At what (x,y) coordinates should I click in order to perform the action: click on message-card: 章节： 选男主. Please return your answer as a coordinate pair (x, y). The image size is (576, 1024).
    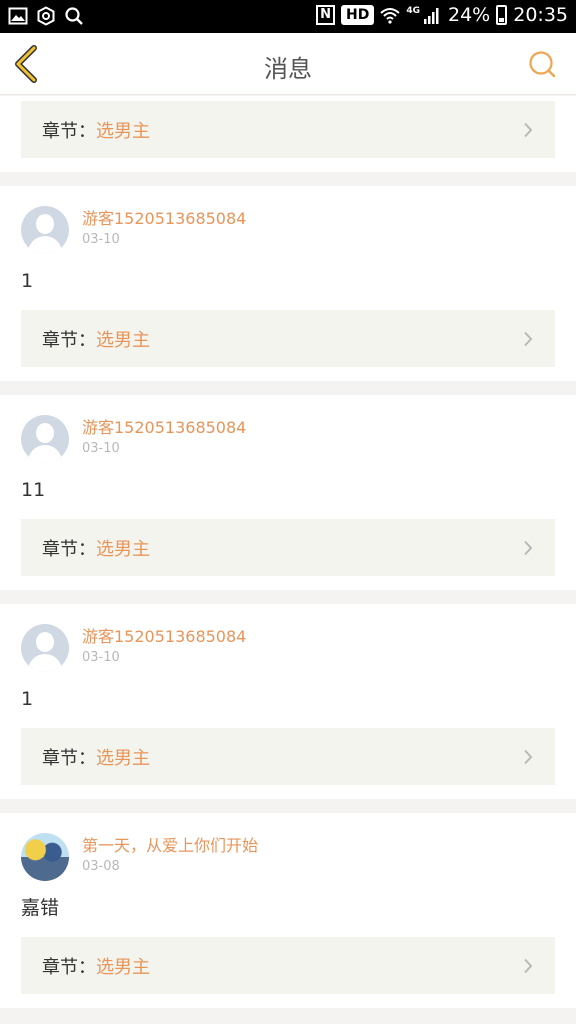
    Looking at the image, I should click on (288, 134).